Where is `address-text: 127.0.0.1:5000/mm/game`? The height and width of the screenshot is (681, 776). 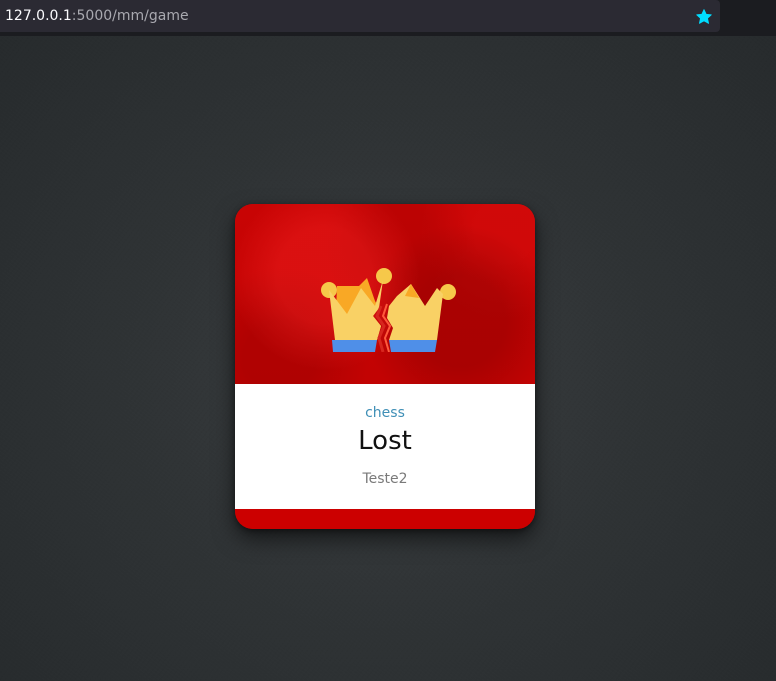 address-text: 127.0.0.1:5000/mm/game is located at coordinates (97, 16).